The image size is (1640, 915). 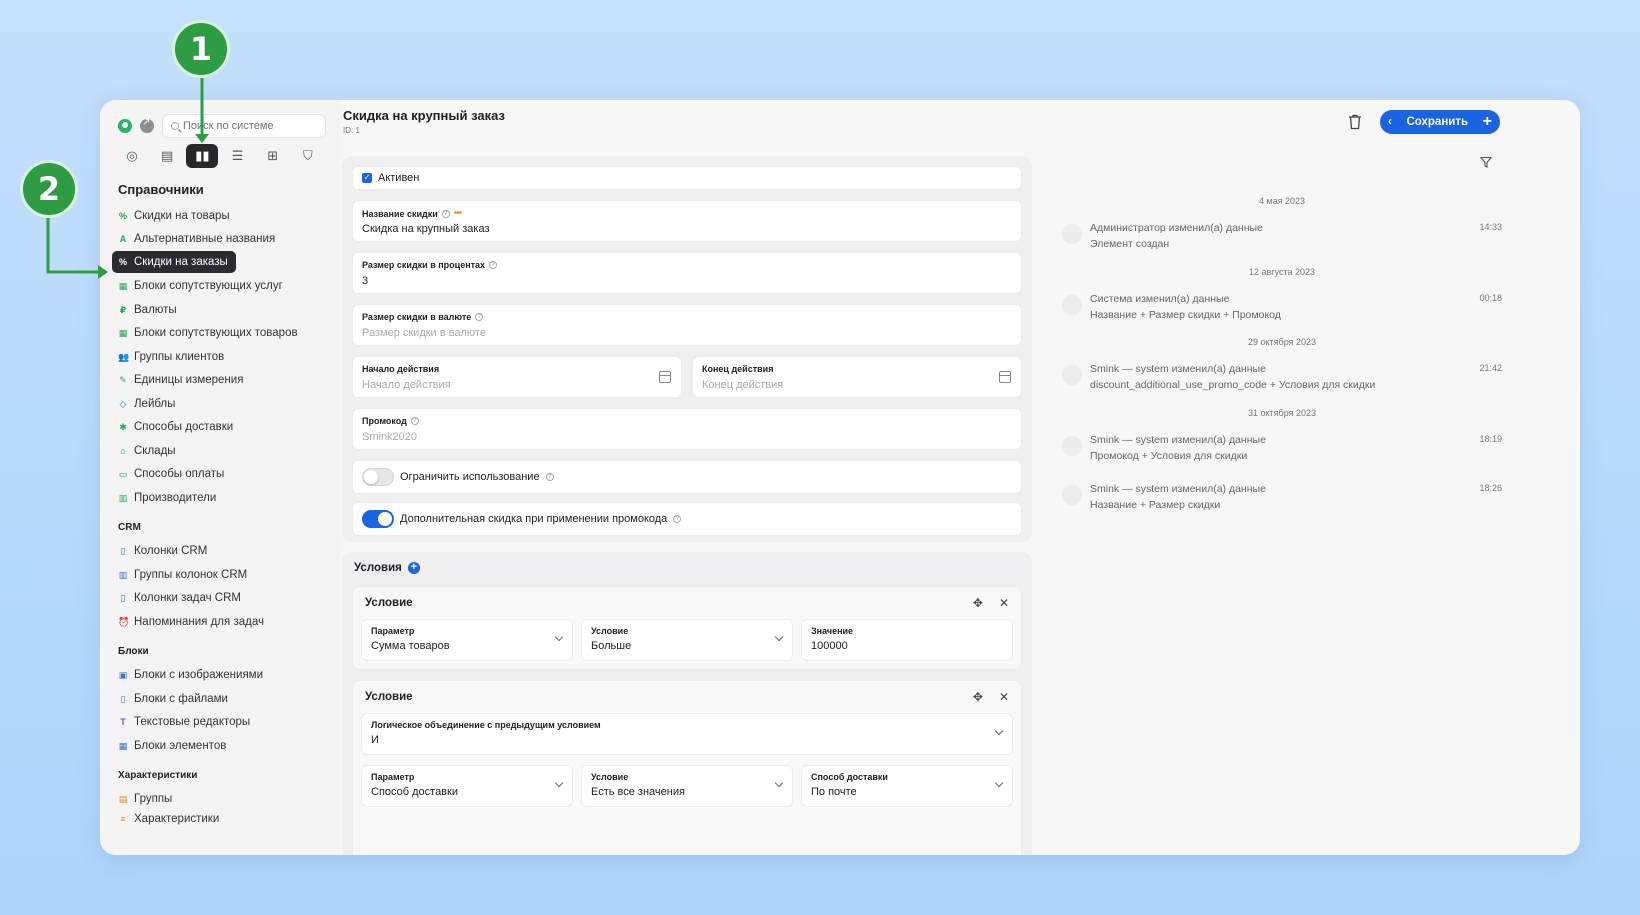 I want to click on sidebar-item-labels: ◇ Лейблы, so click(x=147, y=404).